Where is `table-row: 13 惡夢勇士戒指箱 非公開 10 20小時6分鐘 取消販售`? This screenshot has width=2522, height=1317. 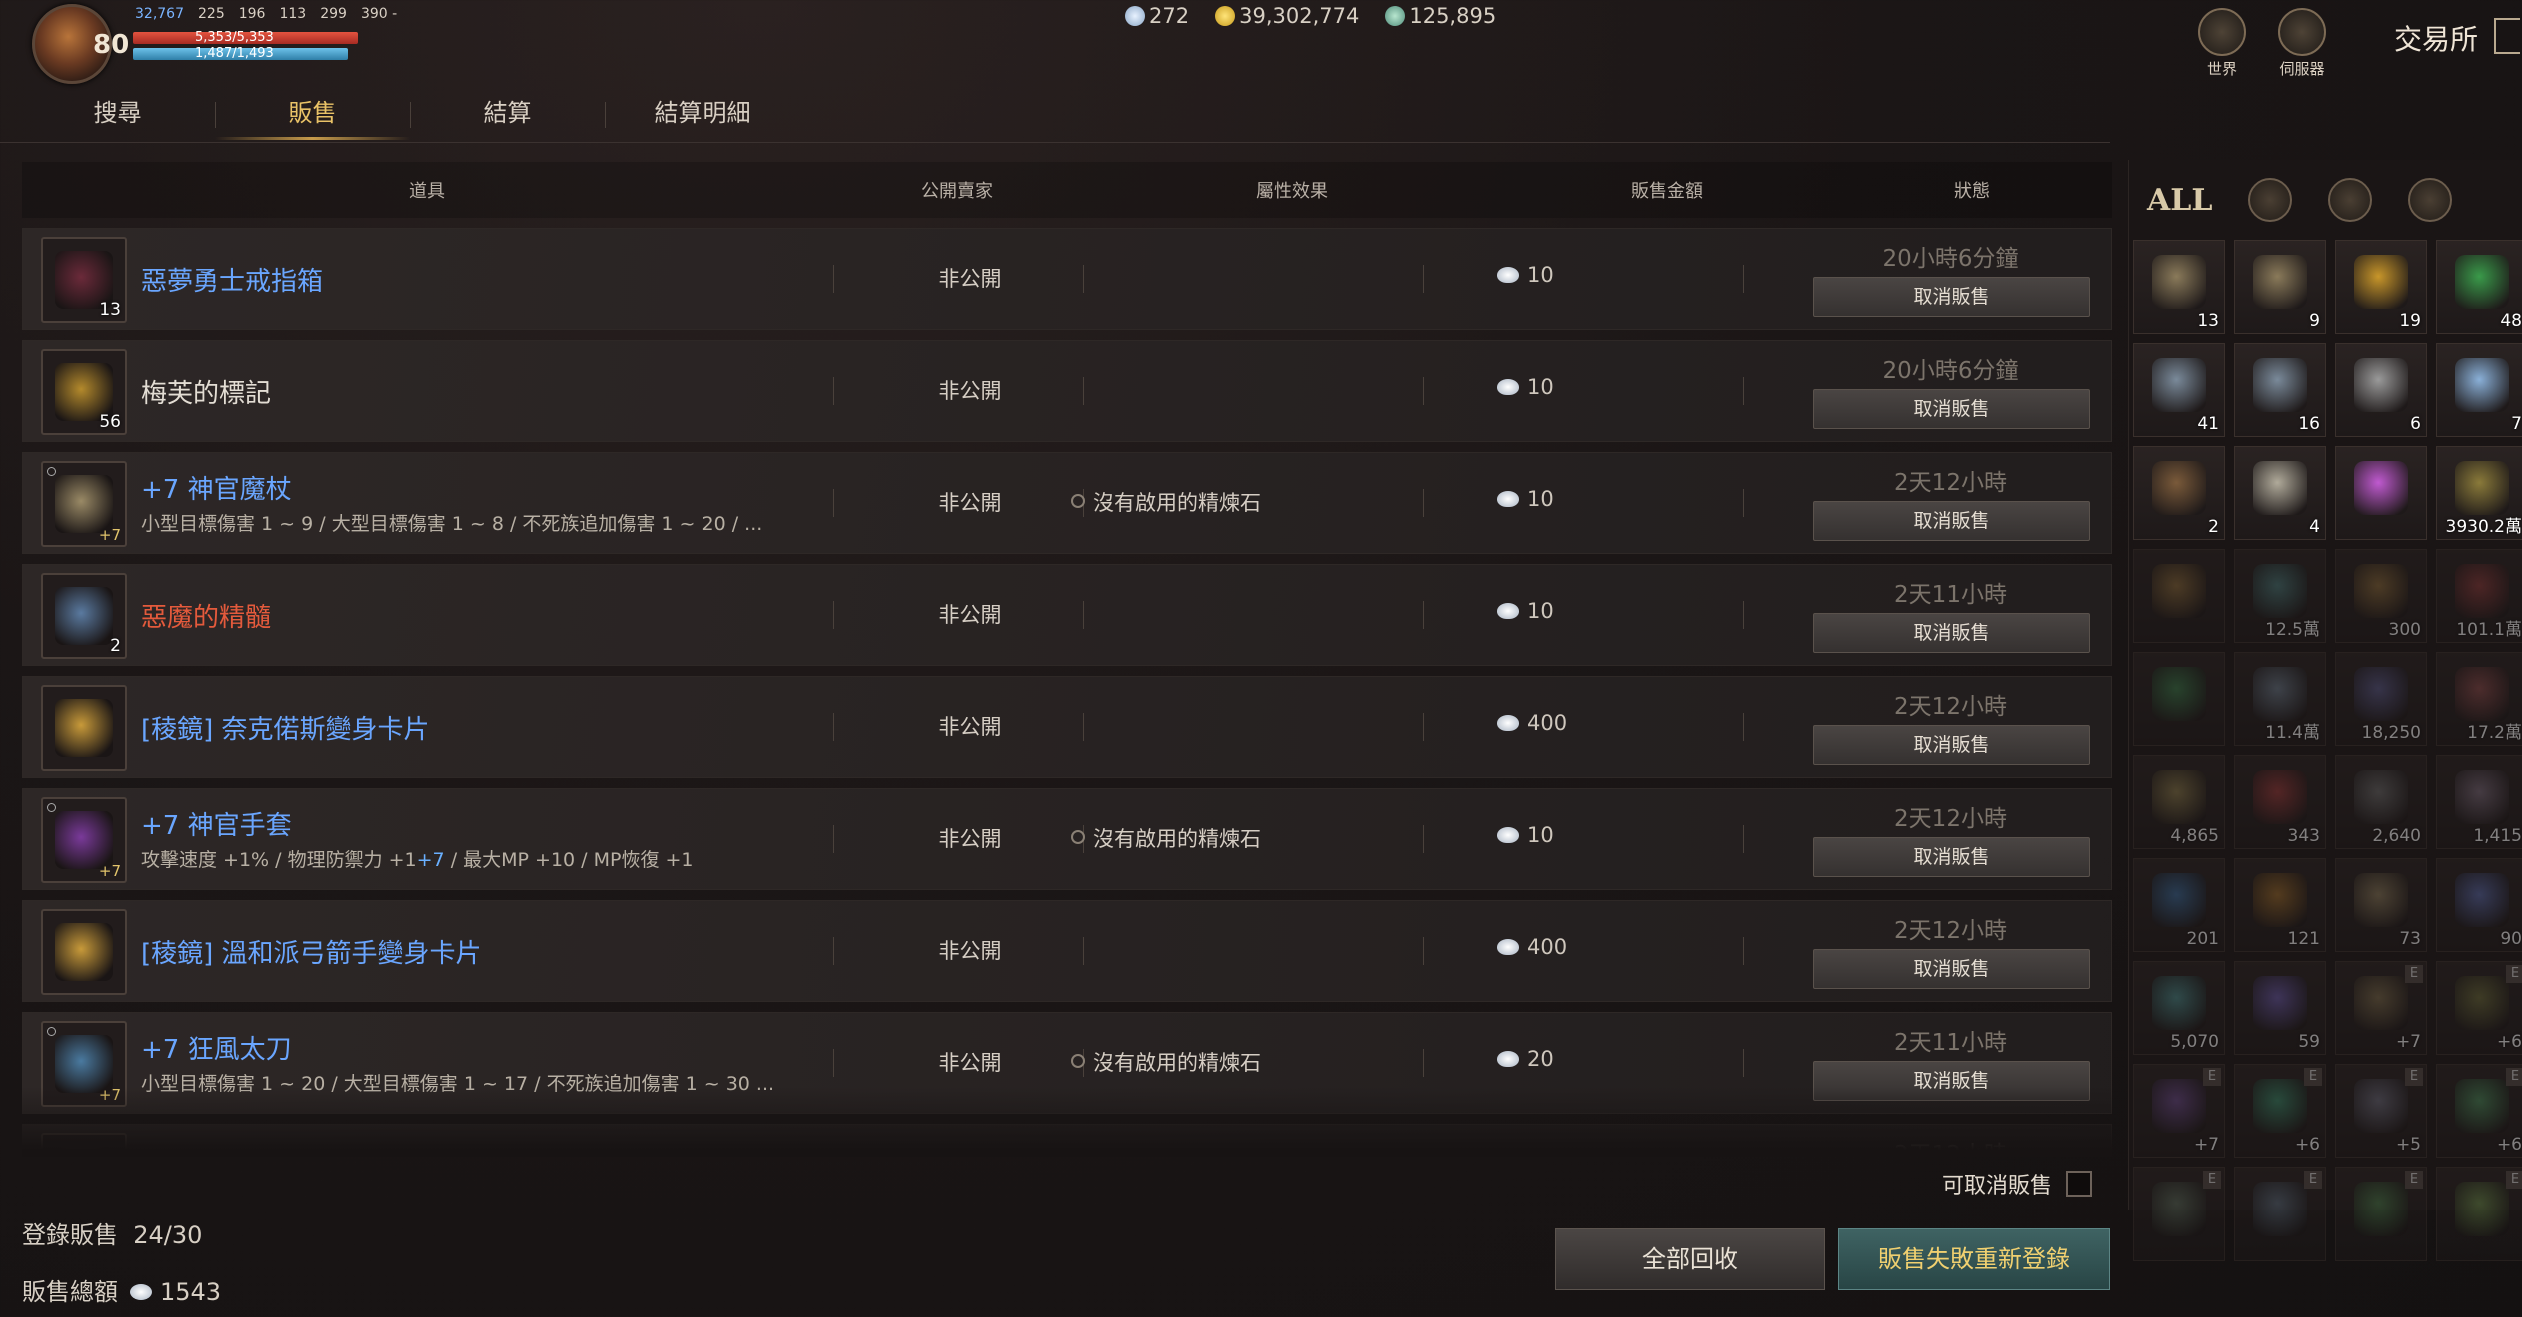
table-row: 13 惡夢勇士戒指箱 非公開 10 20小時6分鐘 取消販售 is located at coordinates (1067, 279).